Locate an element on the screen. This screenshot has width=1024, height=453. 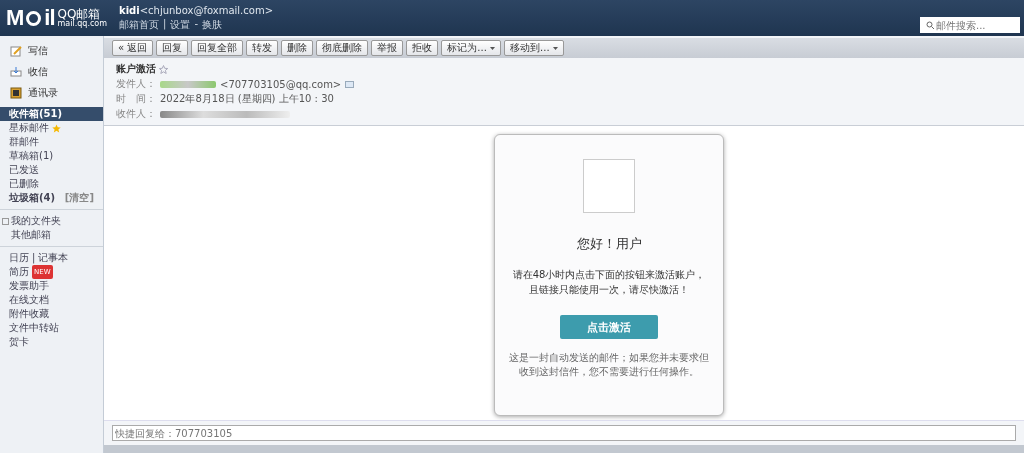
toolbar-button: 转发 is located at coordinates (262, 48).